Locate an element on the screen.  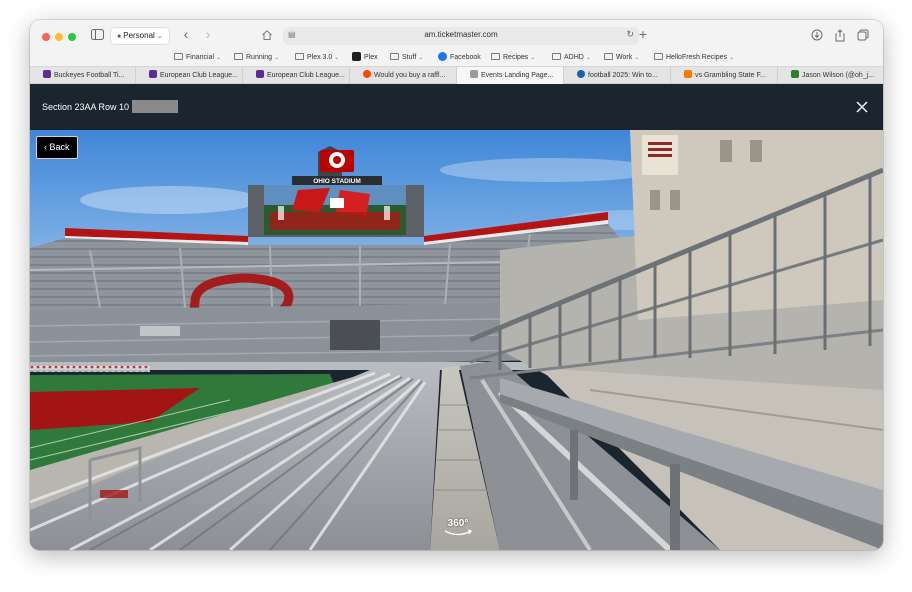
bookmark-facebook: Facebook is located at coordinates (459, 58).